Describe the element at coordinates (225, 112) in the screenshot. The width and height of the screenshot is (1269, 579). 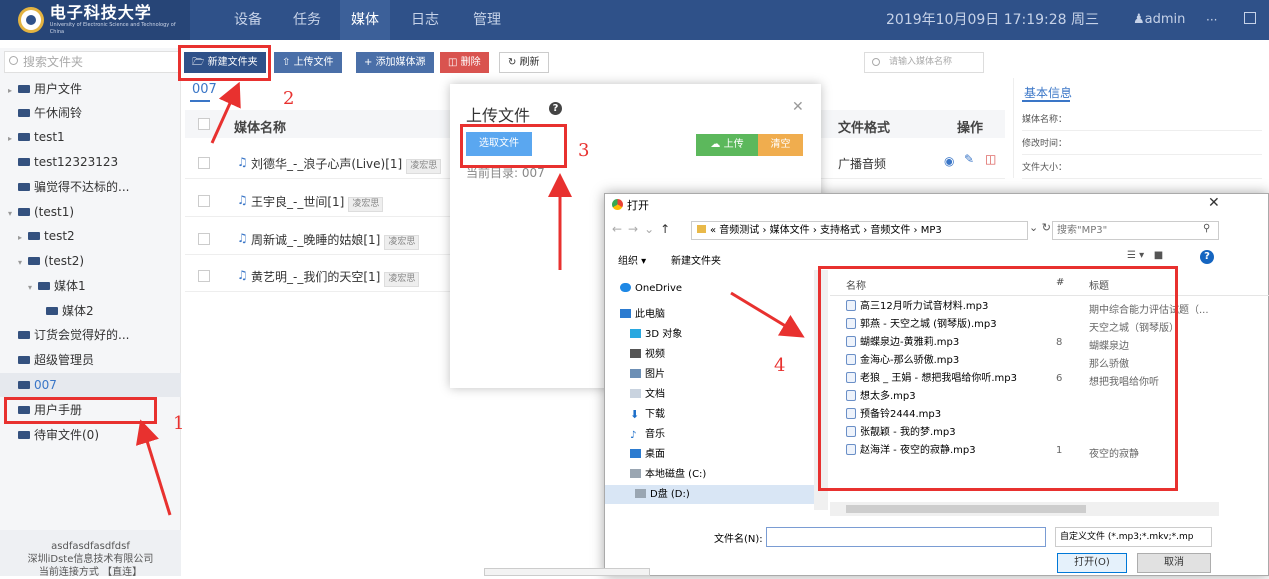
I see `arrow-to-new-folder` at that location.